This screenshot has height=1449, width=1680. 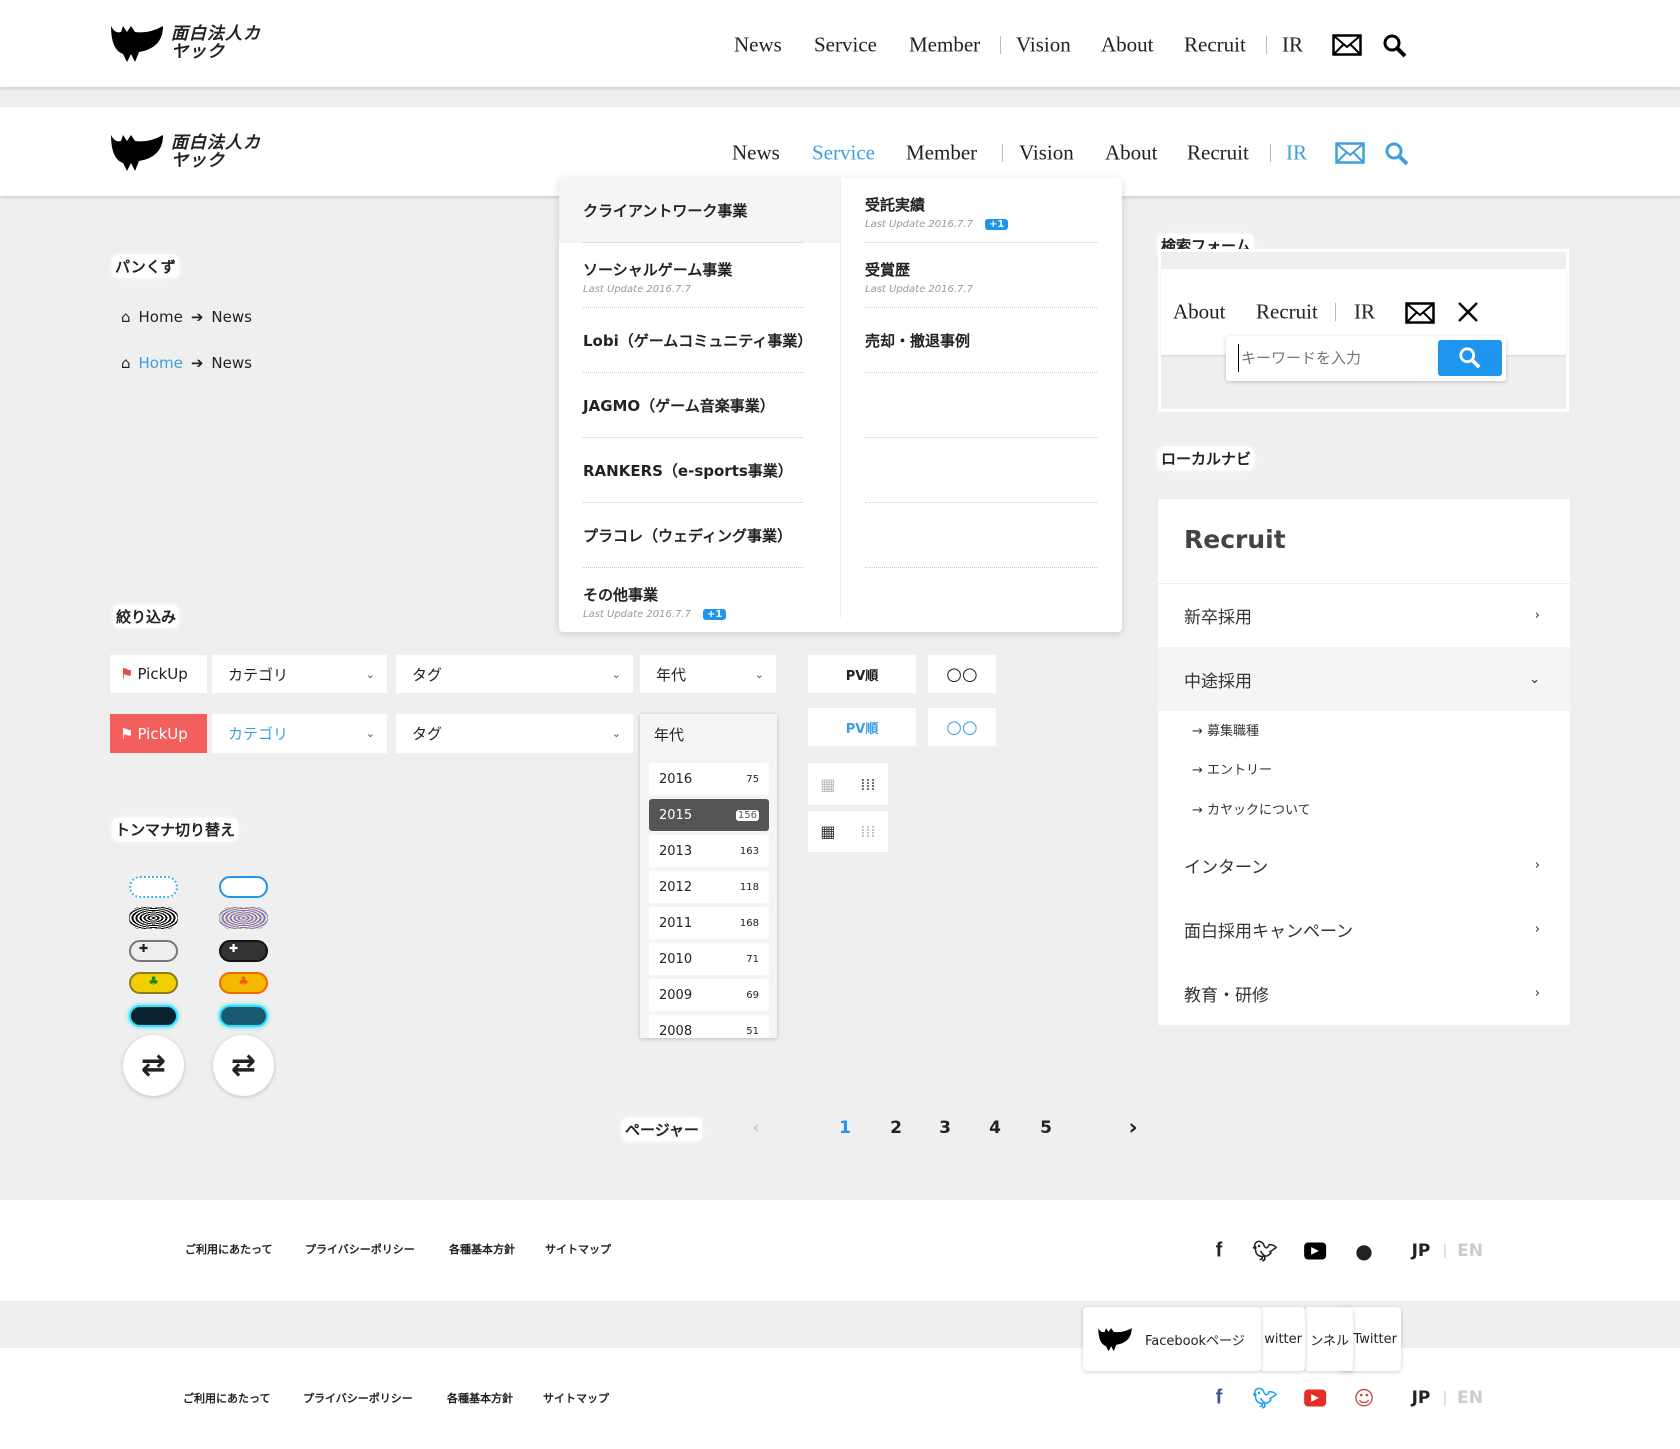 I want to click on search-input, so click(x=1333, y=358).